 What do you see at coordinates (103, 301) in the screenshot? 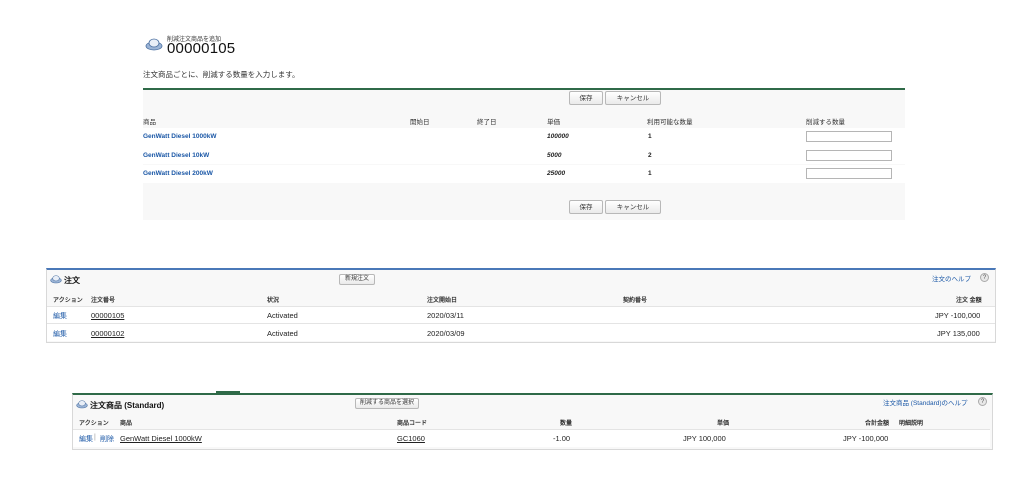
I see `col-order-number: 注文番号` at bounding box center [103, 301].